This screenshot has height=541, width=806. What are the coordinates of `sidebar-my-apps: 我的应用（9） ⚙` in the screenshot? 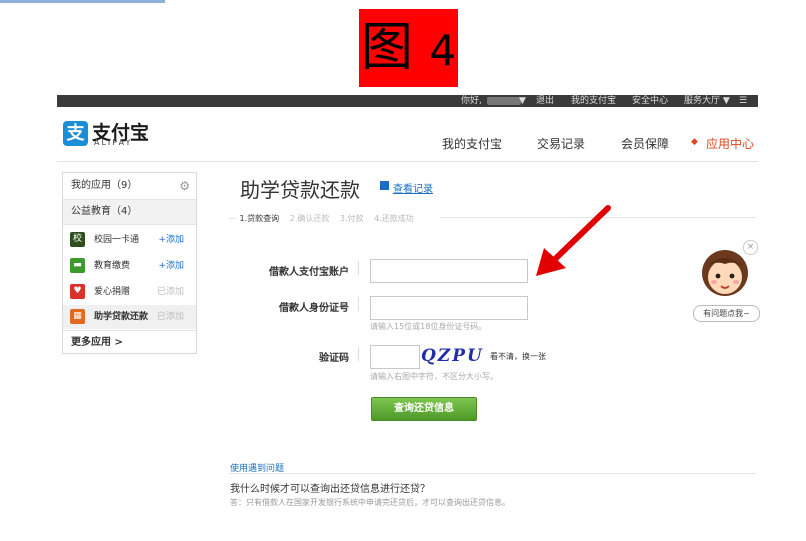 It's located at (129, 186).